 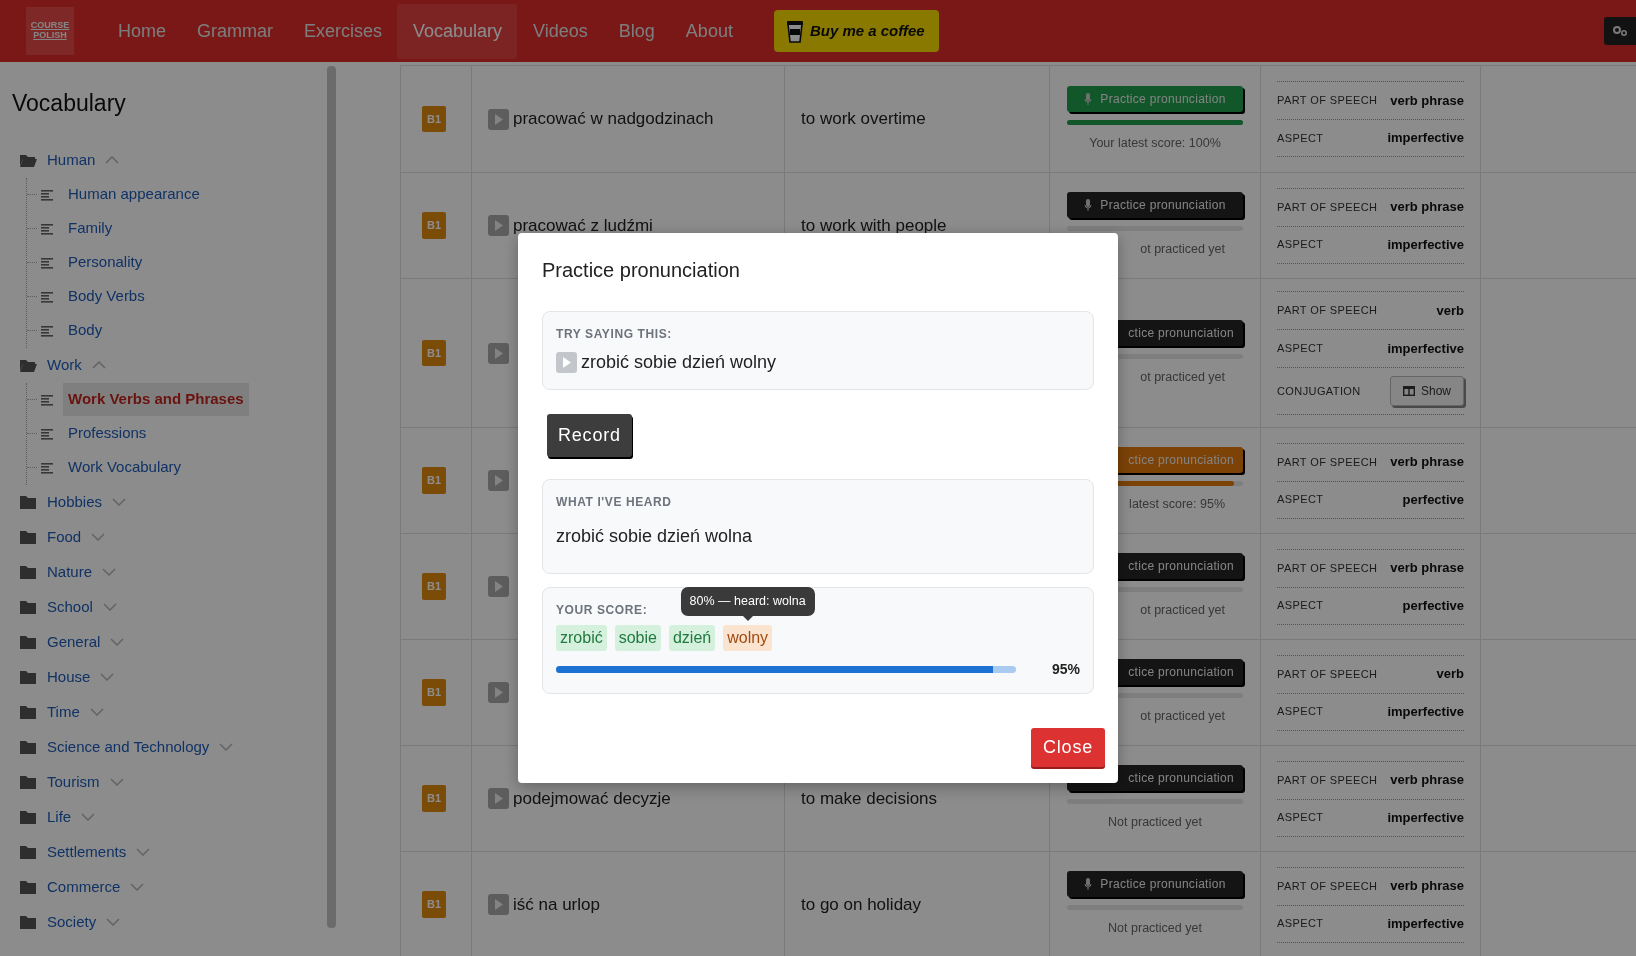 What do you see at coordinates (107, 433) in the screenshot?
I see `subcategory-link: Professions` at bounding box center [107, 433].